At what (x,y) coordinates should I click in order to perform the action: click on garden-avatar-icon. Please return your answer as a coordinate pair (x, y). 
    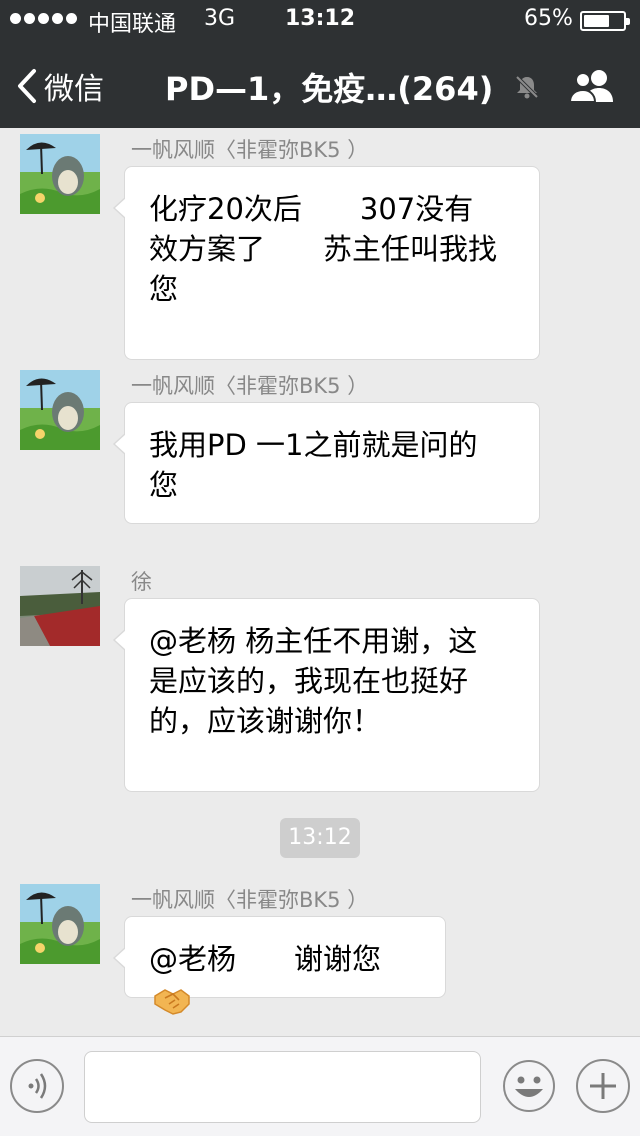
    Looking at the image, I should click on (60, 606).